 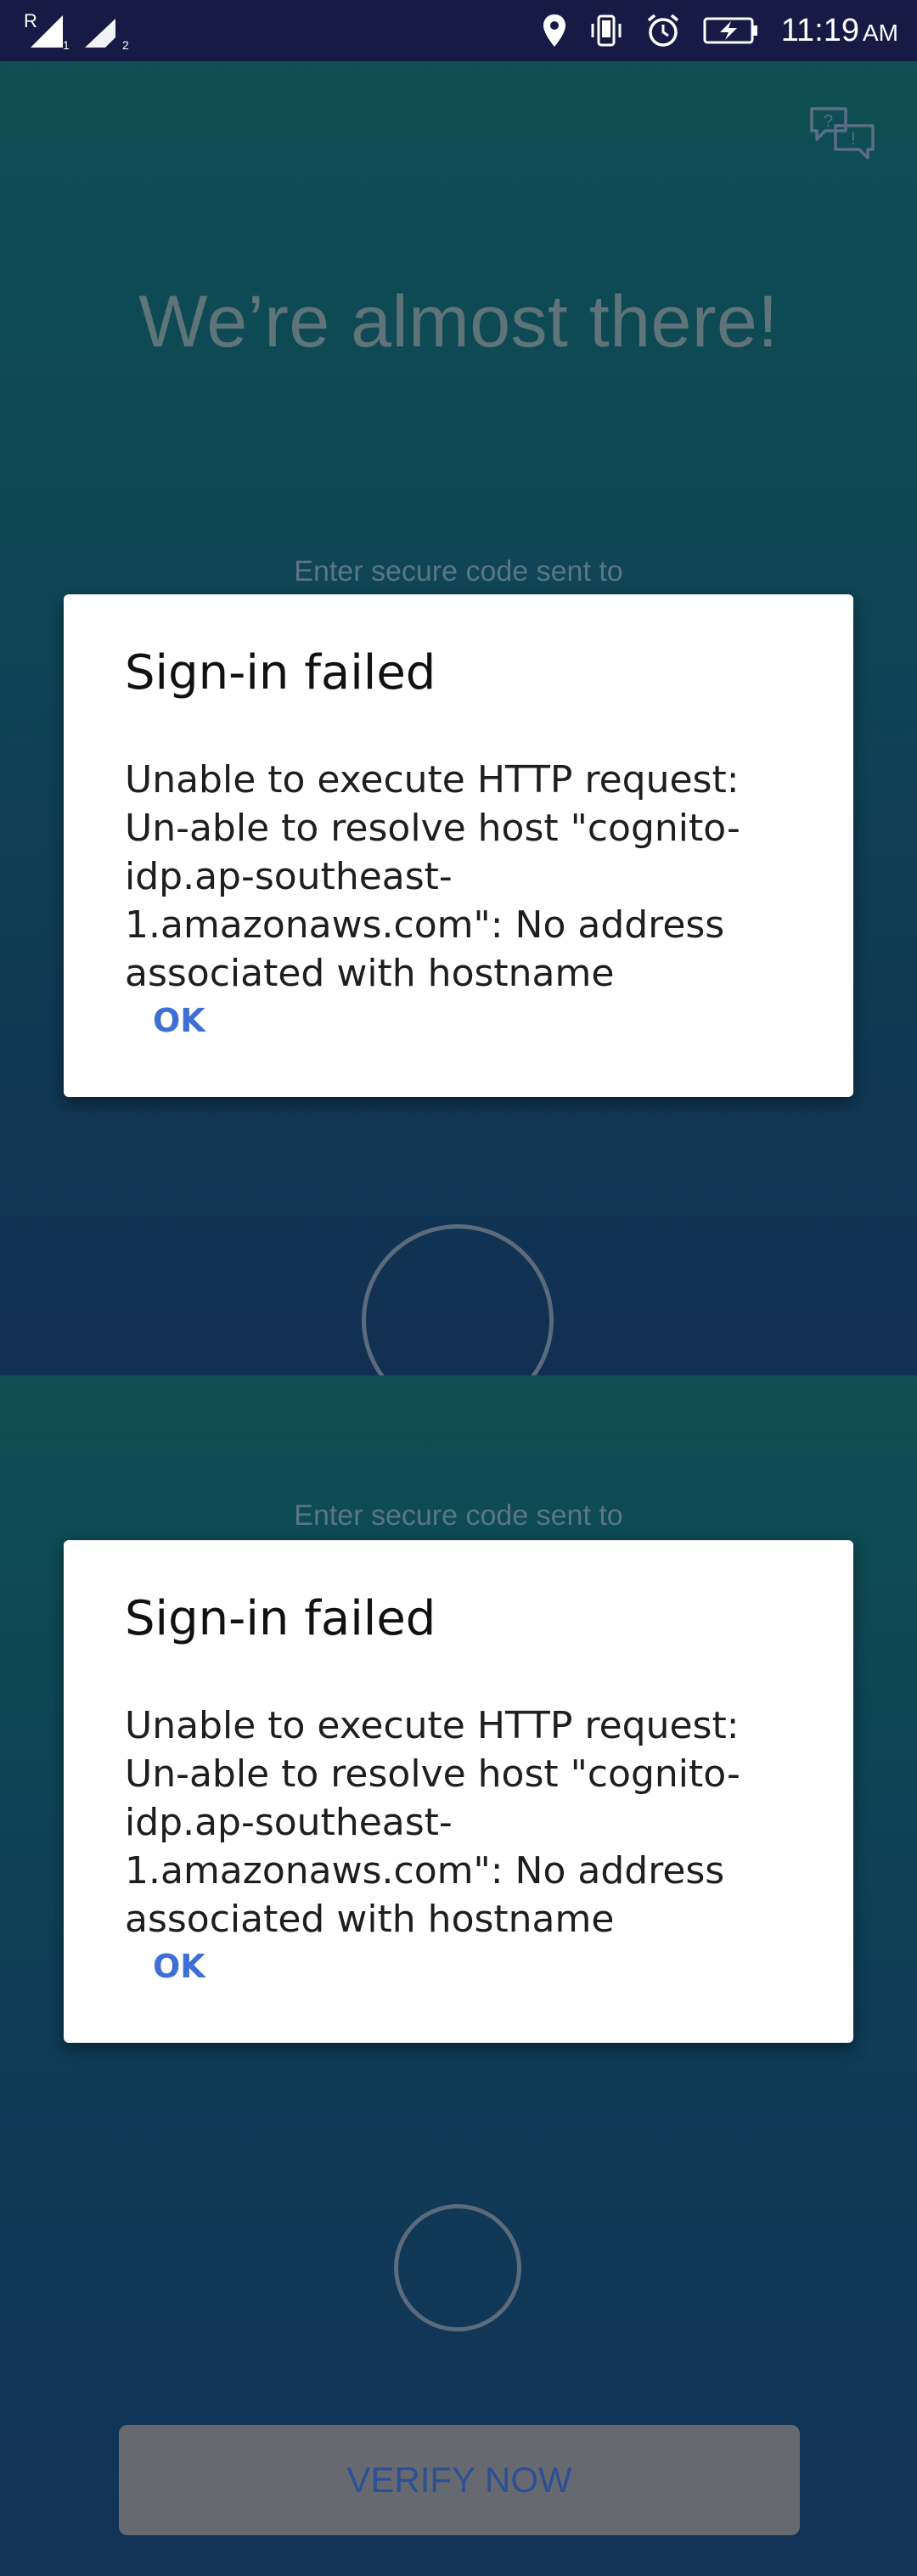 I want to click on location-icon, so click(x=554, y=30).